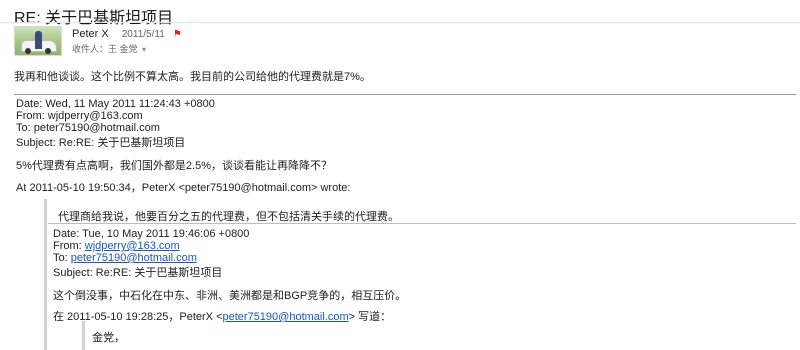 The image size is (800, 350). What do you see at coordinates (105, 49) in the screenshot?
I see `recipient-label: 收件人：王 金党` at bounding box center [105, 49].